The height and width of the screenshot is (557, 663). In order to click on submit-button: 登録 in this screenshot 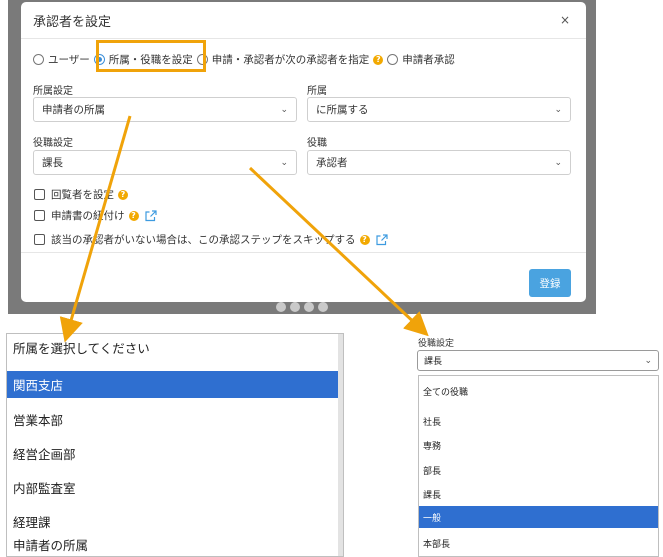, I will do `click(550, 283)`.